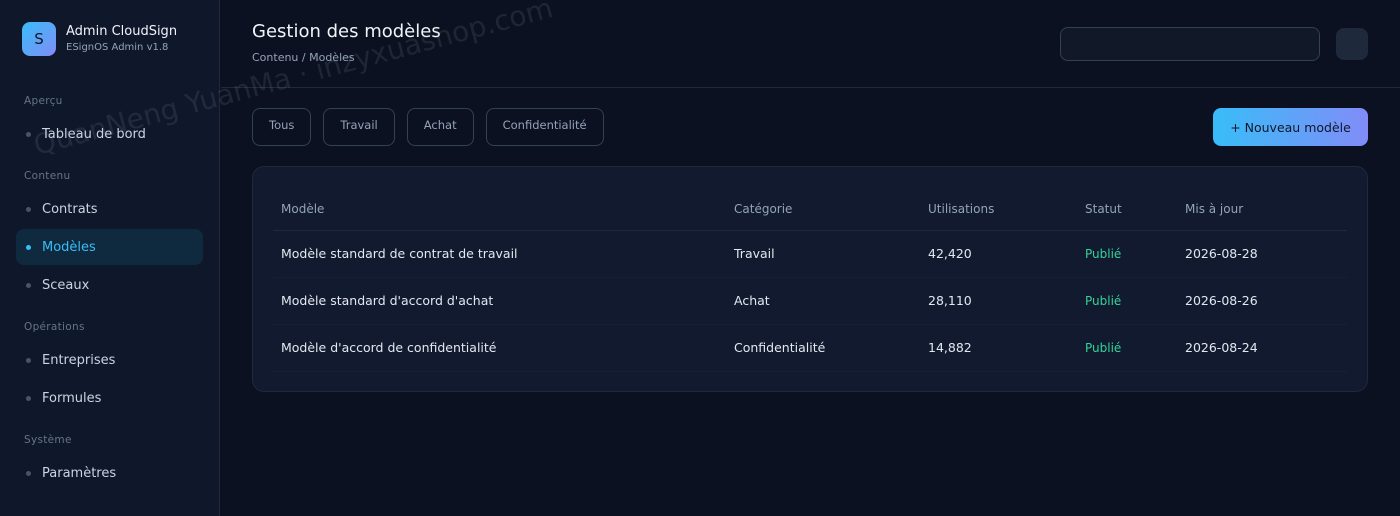 The image size is (1400, 516). Describe the element at coordinates (122, 31) in the screenshot. I see `brand-title: Admin CloudSign` at that location.